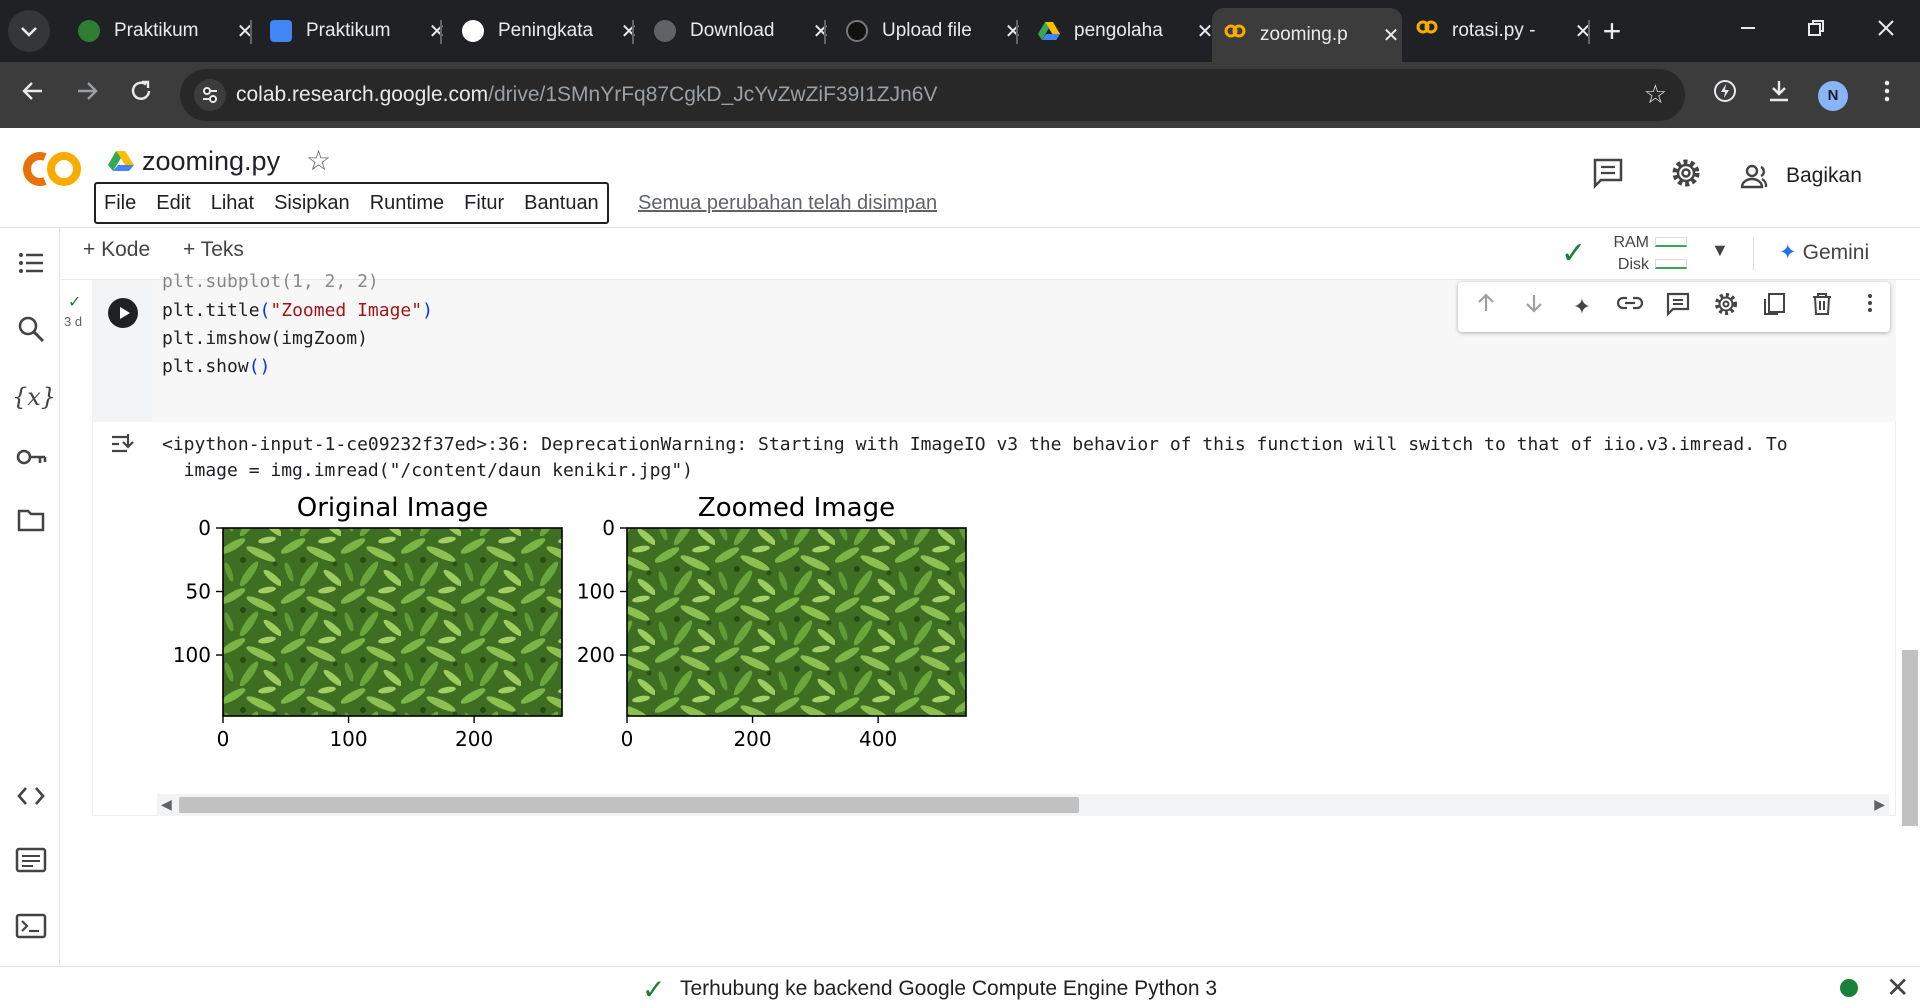  I want to click on variables-icon: {x}, so click(34, 397).